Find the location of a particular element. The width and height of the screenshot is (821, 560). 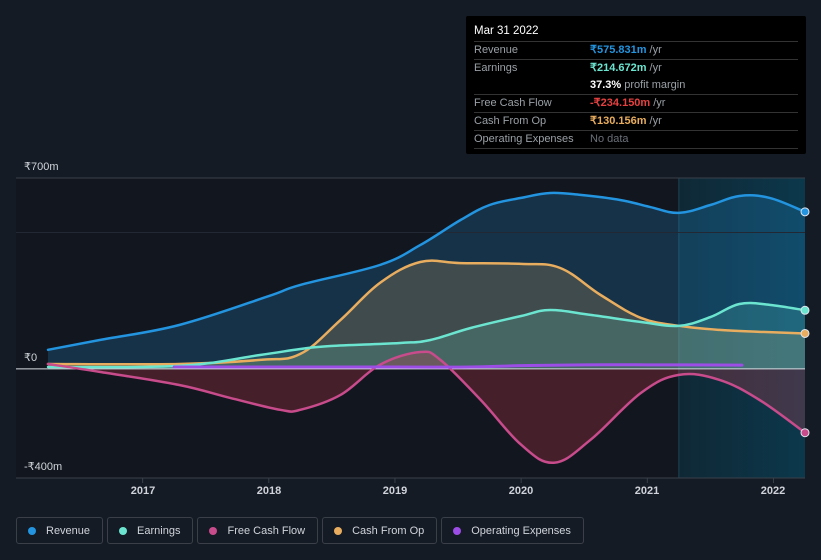

tooltip-row-cash-from-op: Cash From Op ₹130.156m /yr is located at coordinates (636, 122).